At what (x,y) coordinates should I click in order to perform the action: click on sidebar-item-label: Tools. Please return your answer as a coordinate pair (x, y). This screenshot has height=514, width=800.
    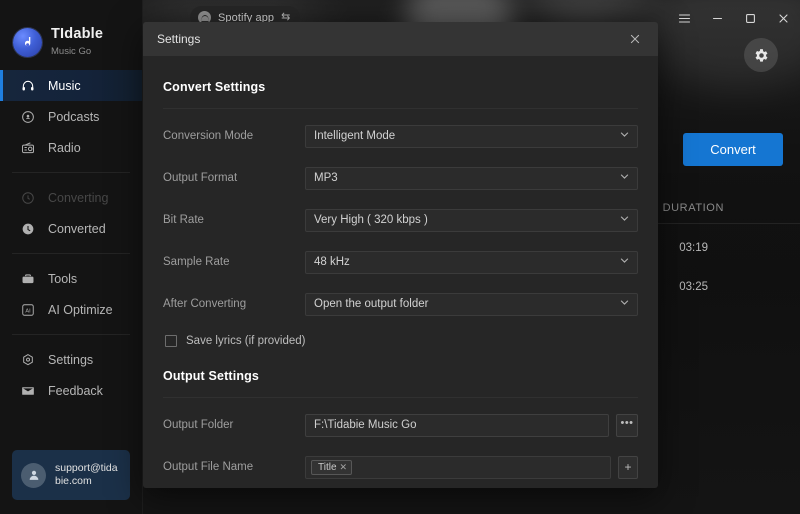
    Looking at the image, I should click on (63, 278).